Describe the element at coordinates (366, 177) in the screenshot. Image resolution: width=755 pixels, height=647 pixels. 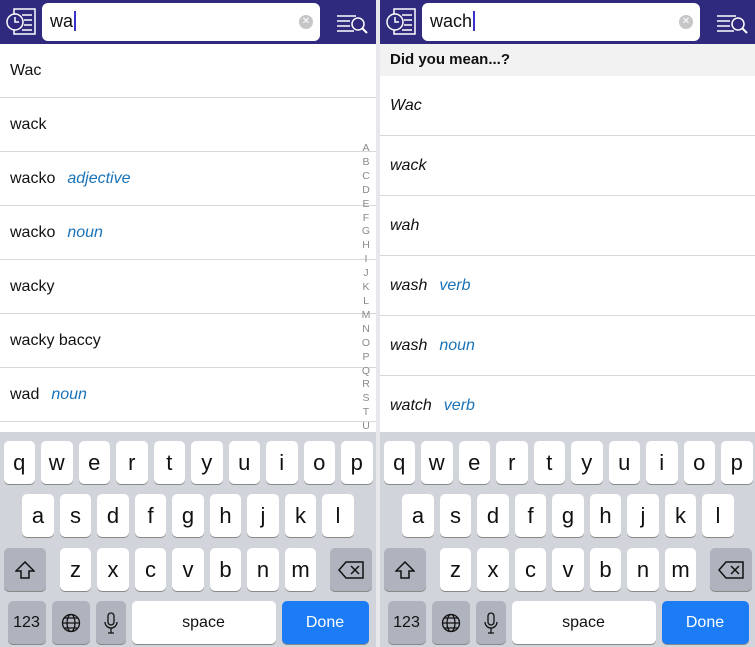
I see `index-letter: C` at that location.